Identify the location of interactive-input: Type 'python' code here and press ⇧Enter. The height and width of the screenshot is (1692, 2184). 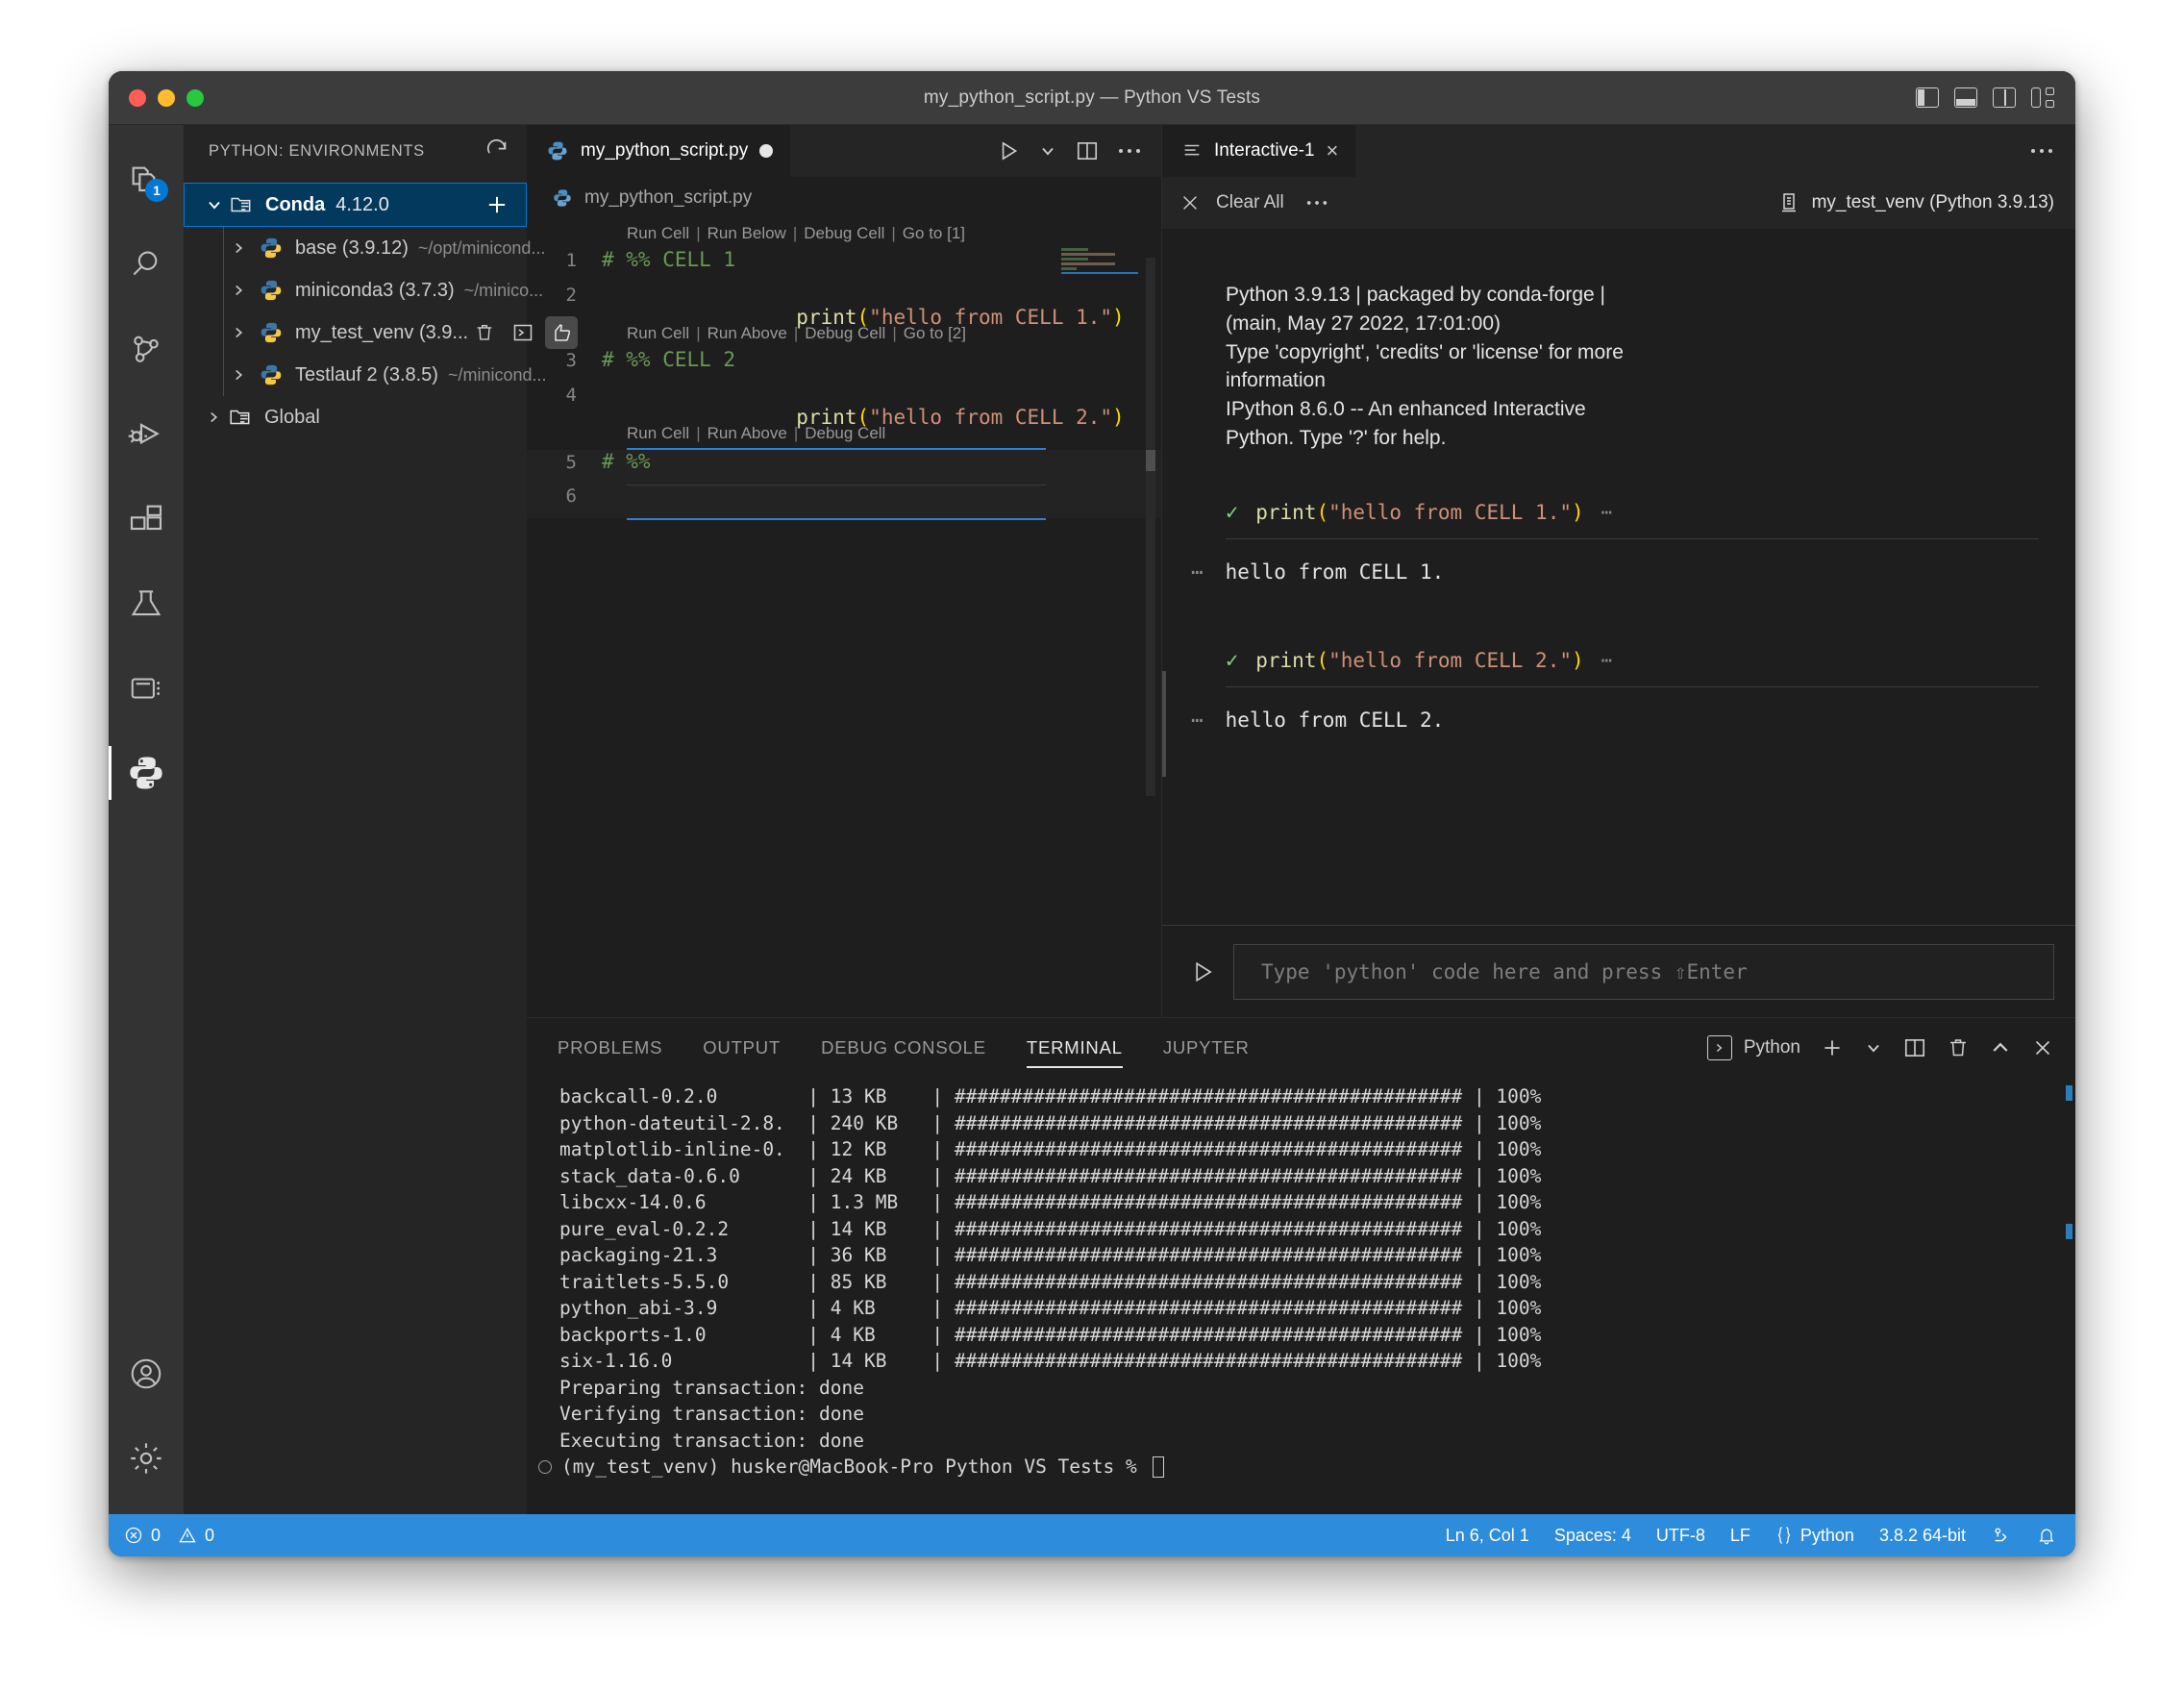
(1644, 971).